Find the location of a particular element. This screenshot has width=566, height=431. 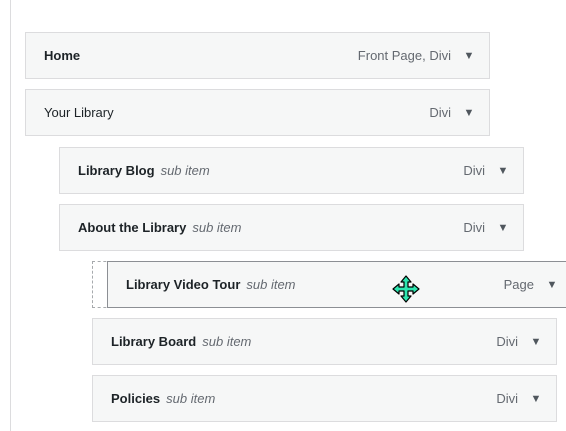

frame-border is located at coordinates (10, 215).